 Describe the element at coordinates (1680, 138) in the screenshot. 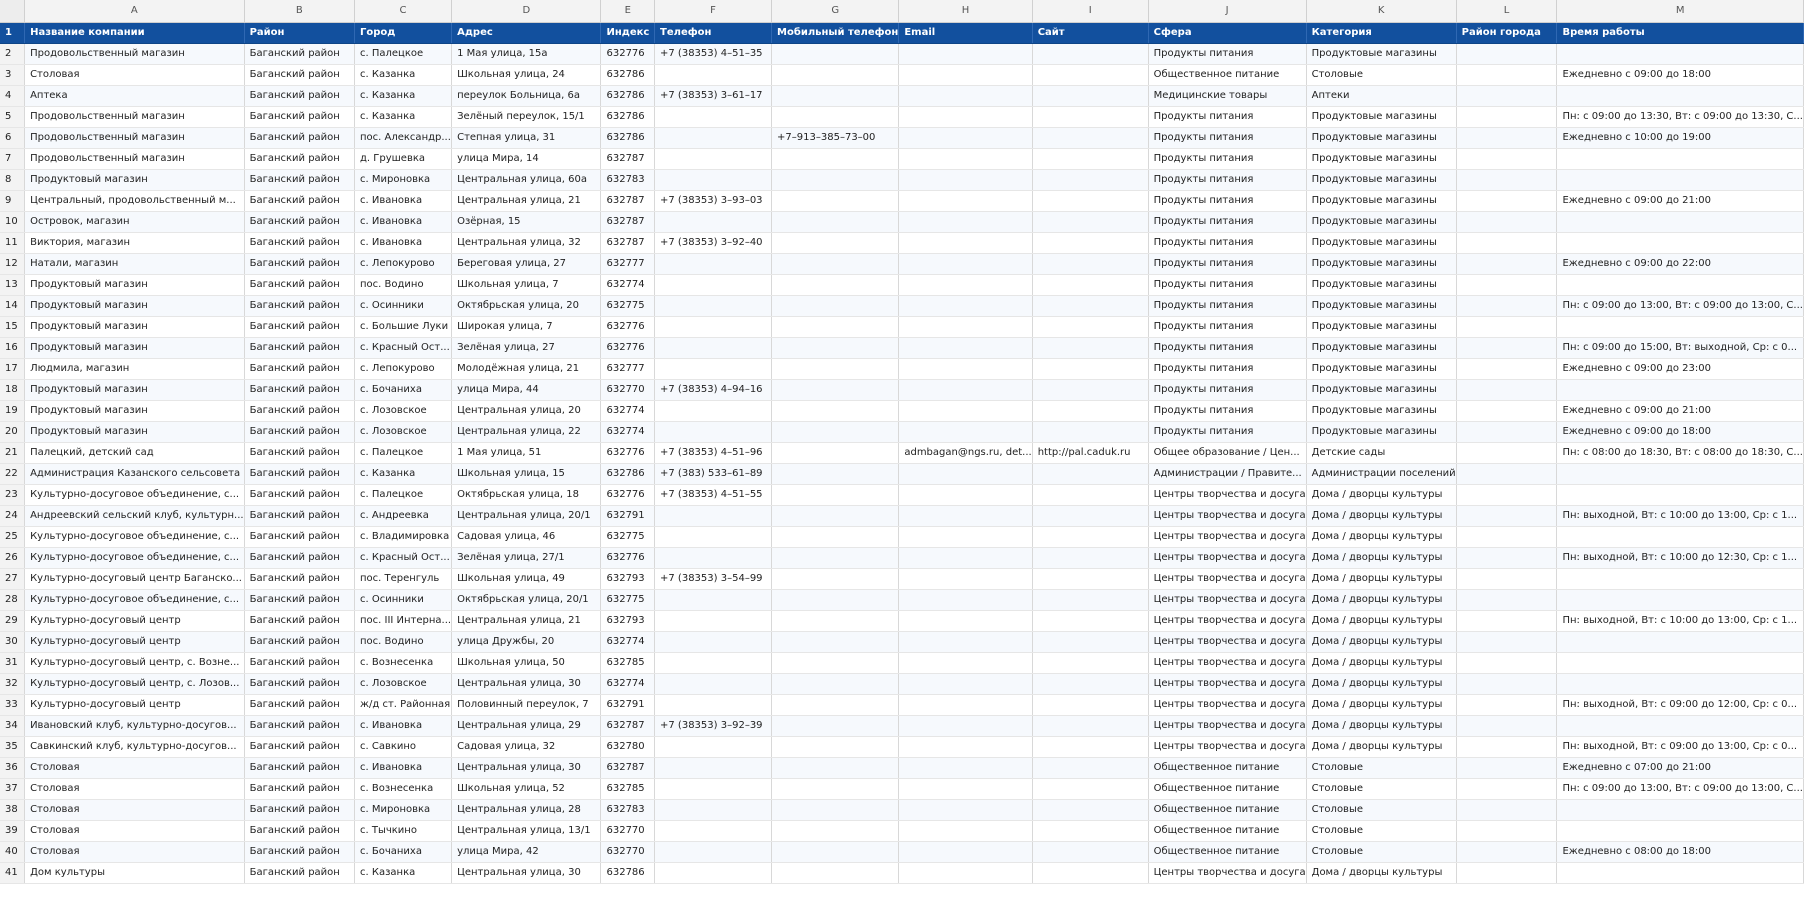

I see `cell-hours: Ежедневно с 10:00 до 19:00` at that location.